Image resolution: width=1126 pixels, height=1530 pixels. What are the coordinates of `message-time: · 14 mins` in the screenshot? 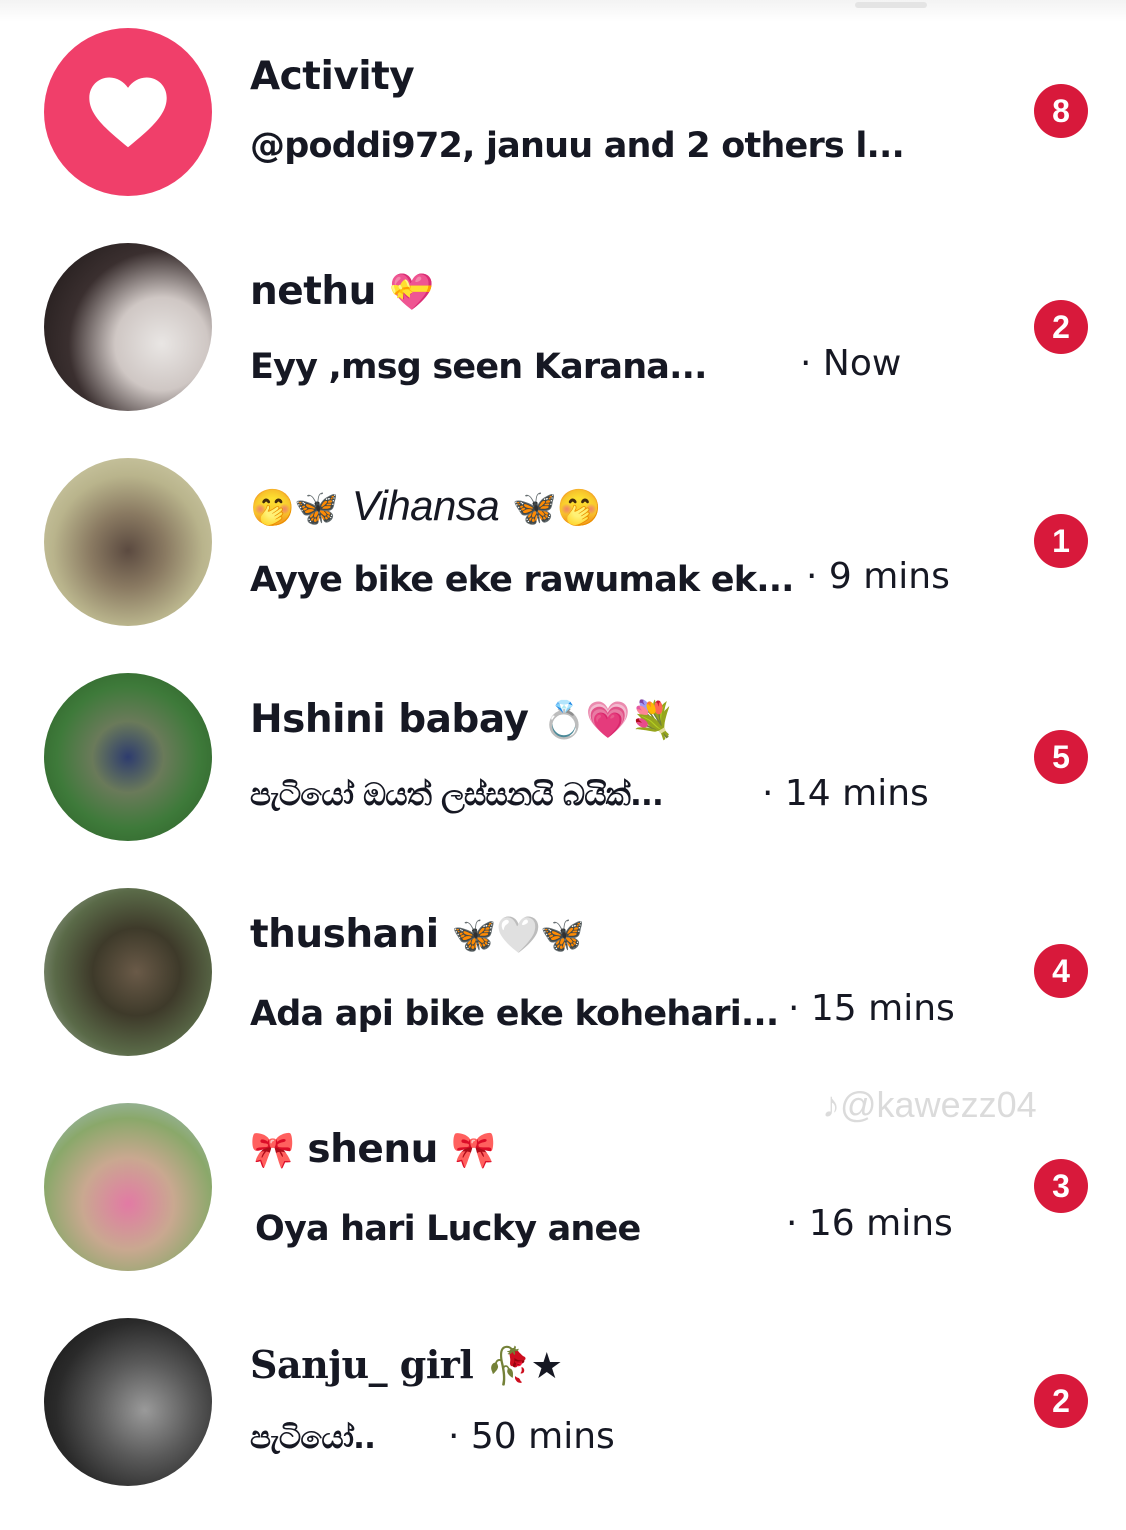 It's located at (845, 793).